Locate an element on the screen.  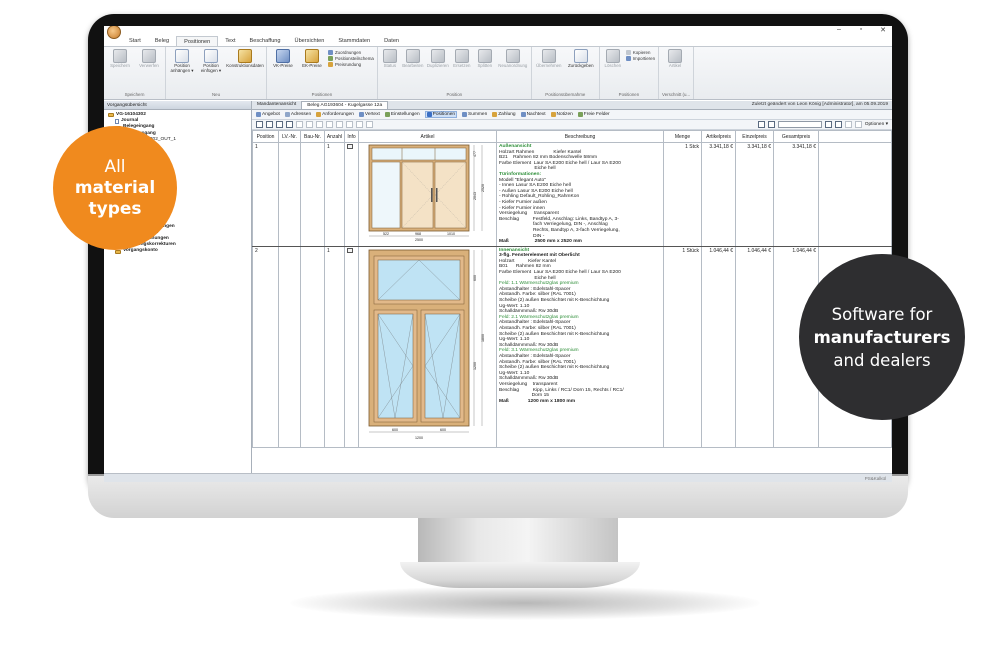
grid-tool-7-icon is located at coordinates (319, 124).